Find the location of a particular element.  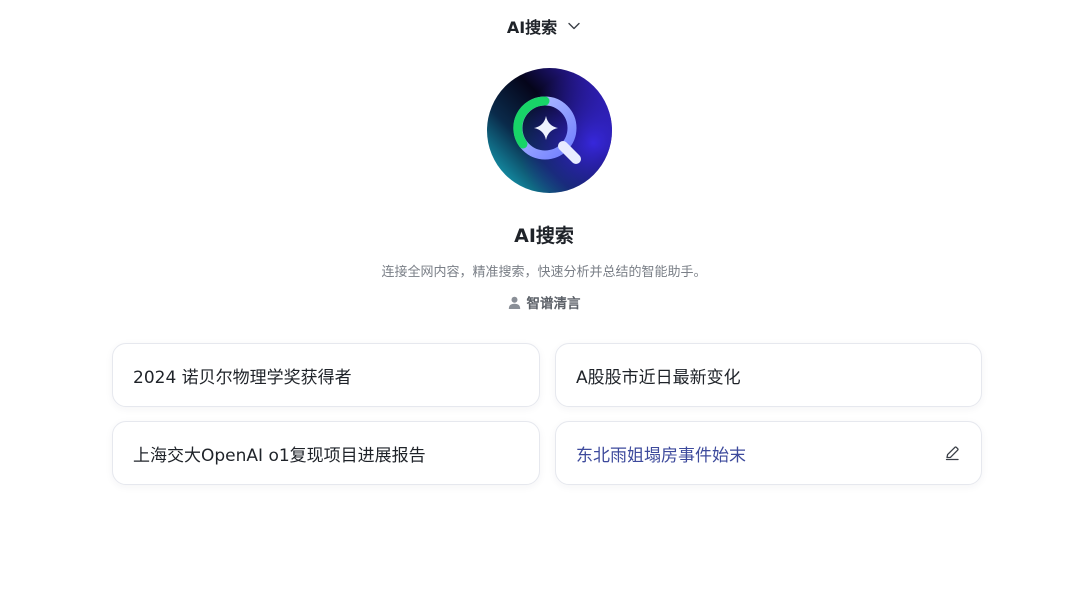

author-name: 智谱清言 is located at coordinates (554, 302).